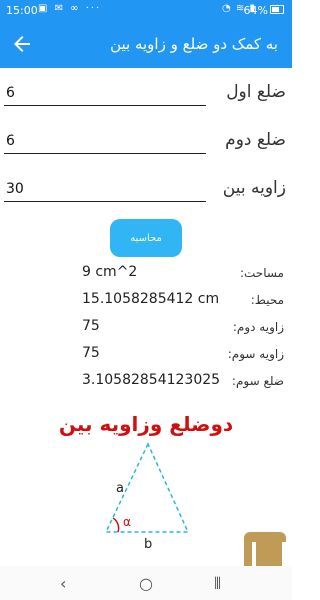 The width and height of the screenshot is (320, 600). I want to click on perimeter-value: 15.1058285412 cm, so click(151, 299).